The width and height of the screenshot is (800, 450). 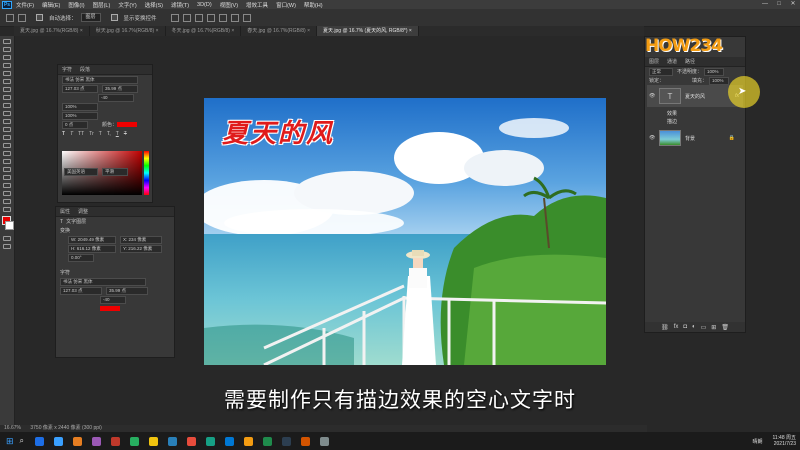 What do you see at coordinates (154, 5) in the screenshot?
I see `menu-select: 选择(S)` at bounding box center [154, 5].